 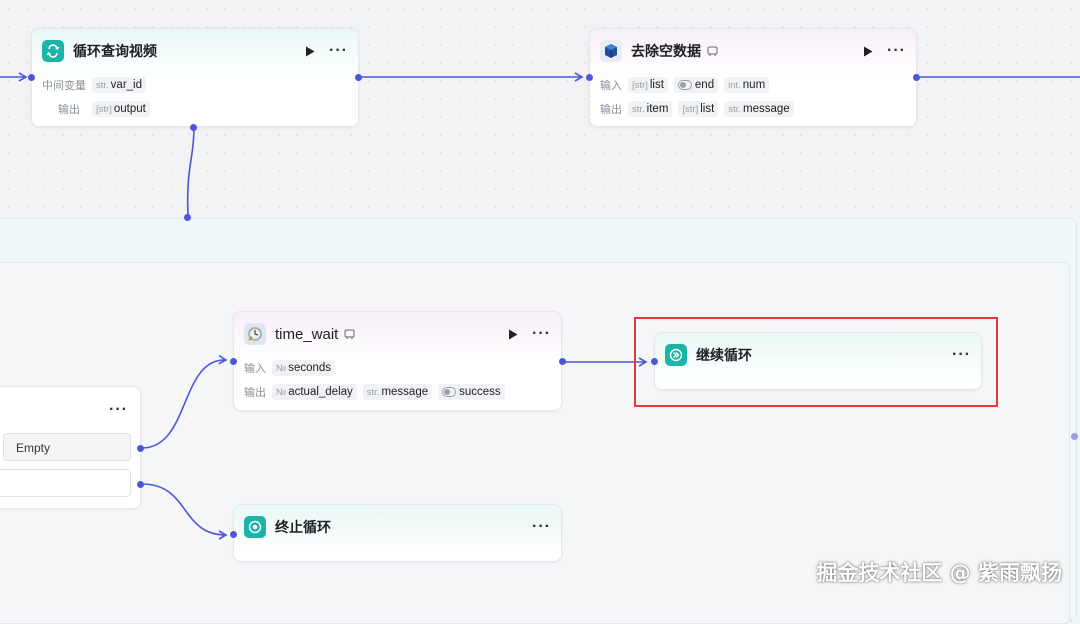 I want to click on output-row: 输出 [str] output, so click(x=96, y=109).